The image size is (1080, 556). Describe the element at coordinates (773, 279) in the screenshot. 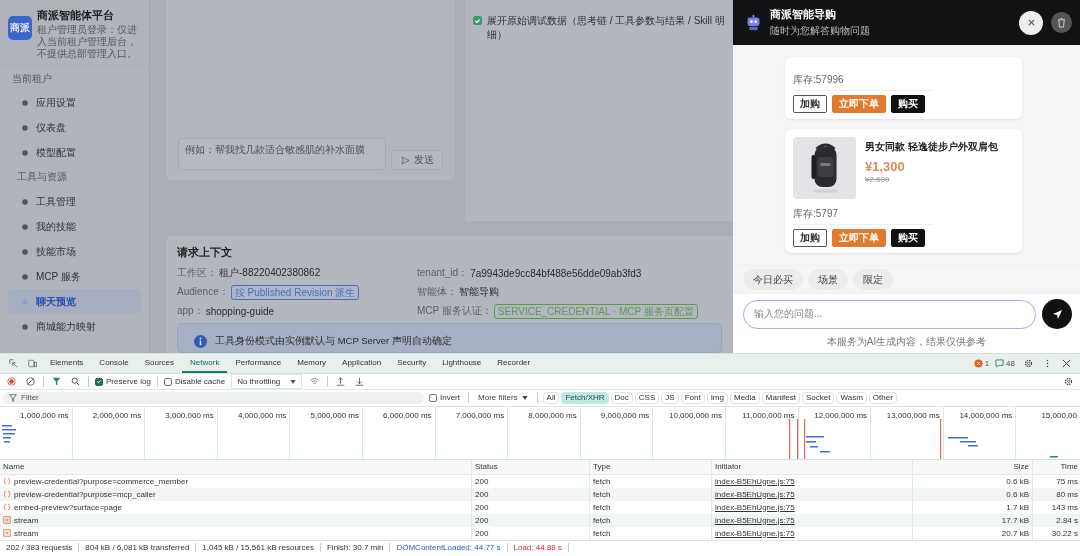

I see `suggestion-chip: 今日必买` at that location.